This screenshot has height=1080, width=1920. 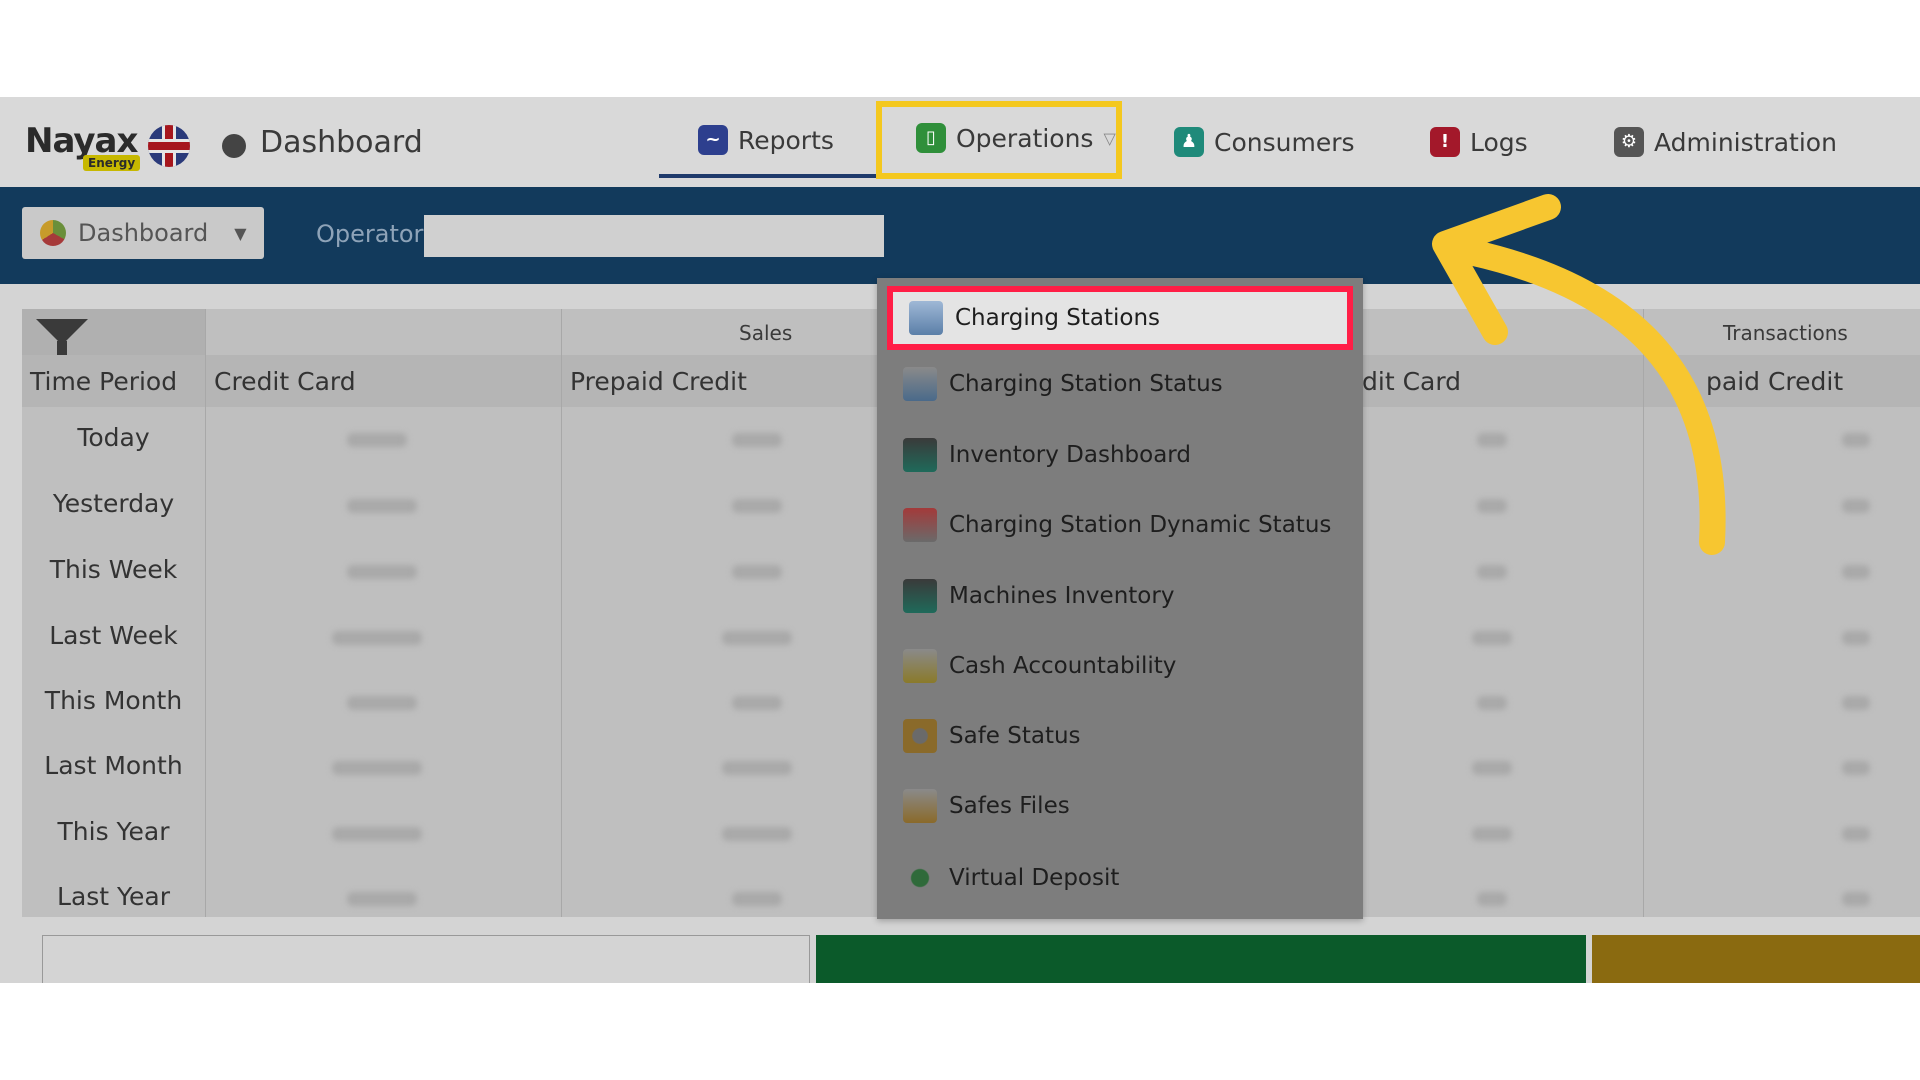 I want to click on col-credit-card: Credit Card, so click(x=285, y=381).